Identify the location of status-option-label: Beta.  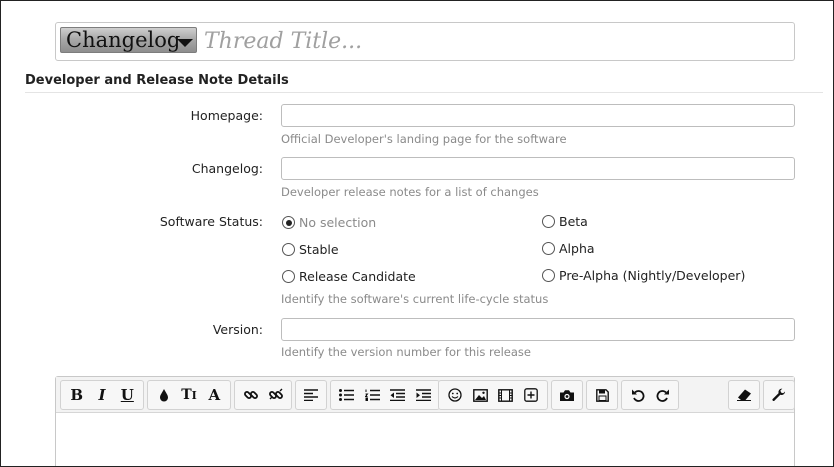
(573, 221).